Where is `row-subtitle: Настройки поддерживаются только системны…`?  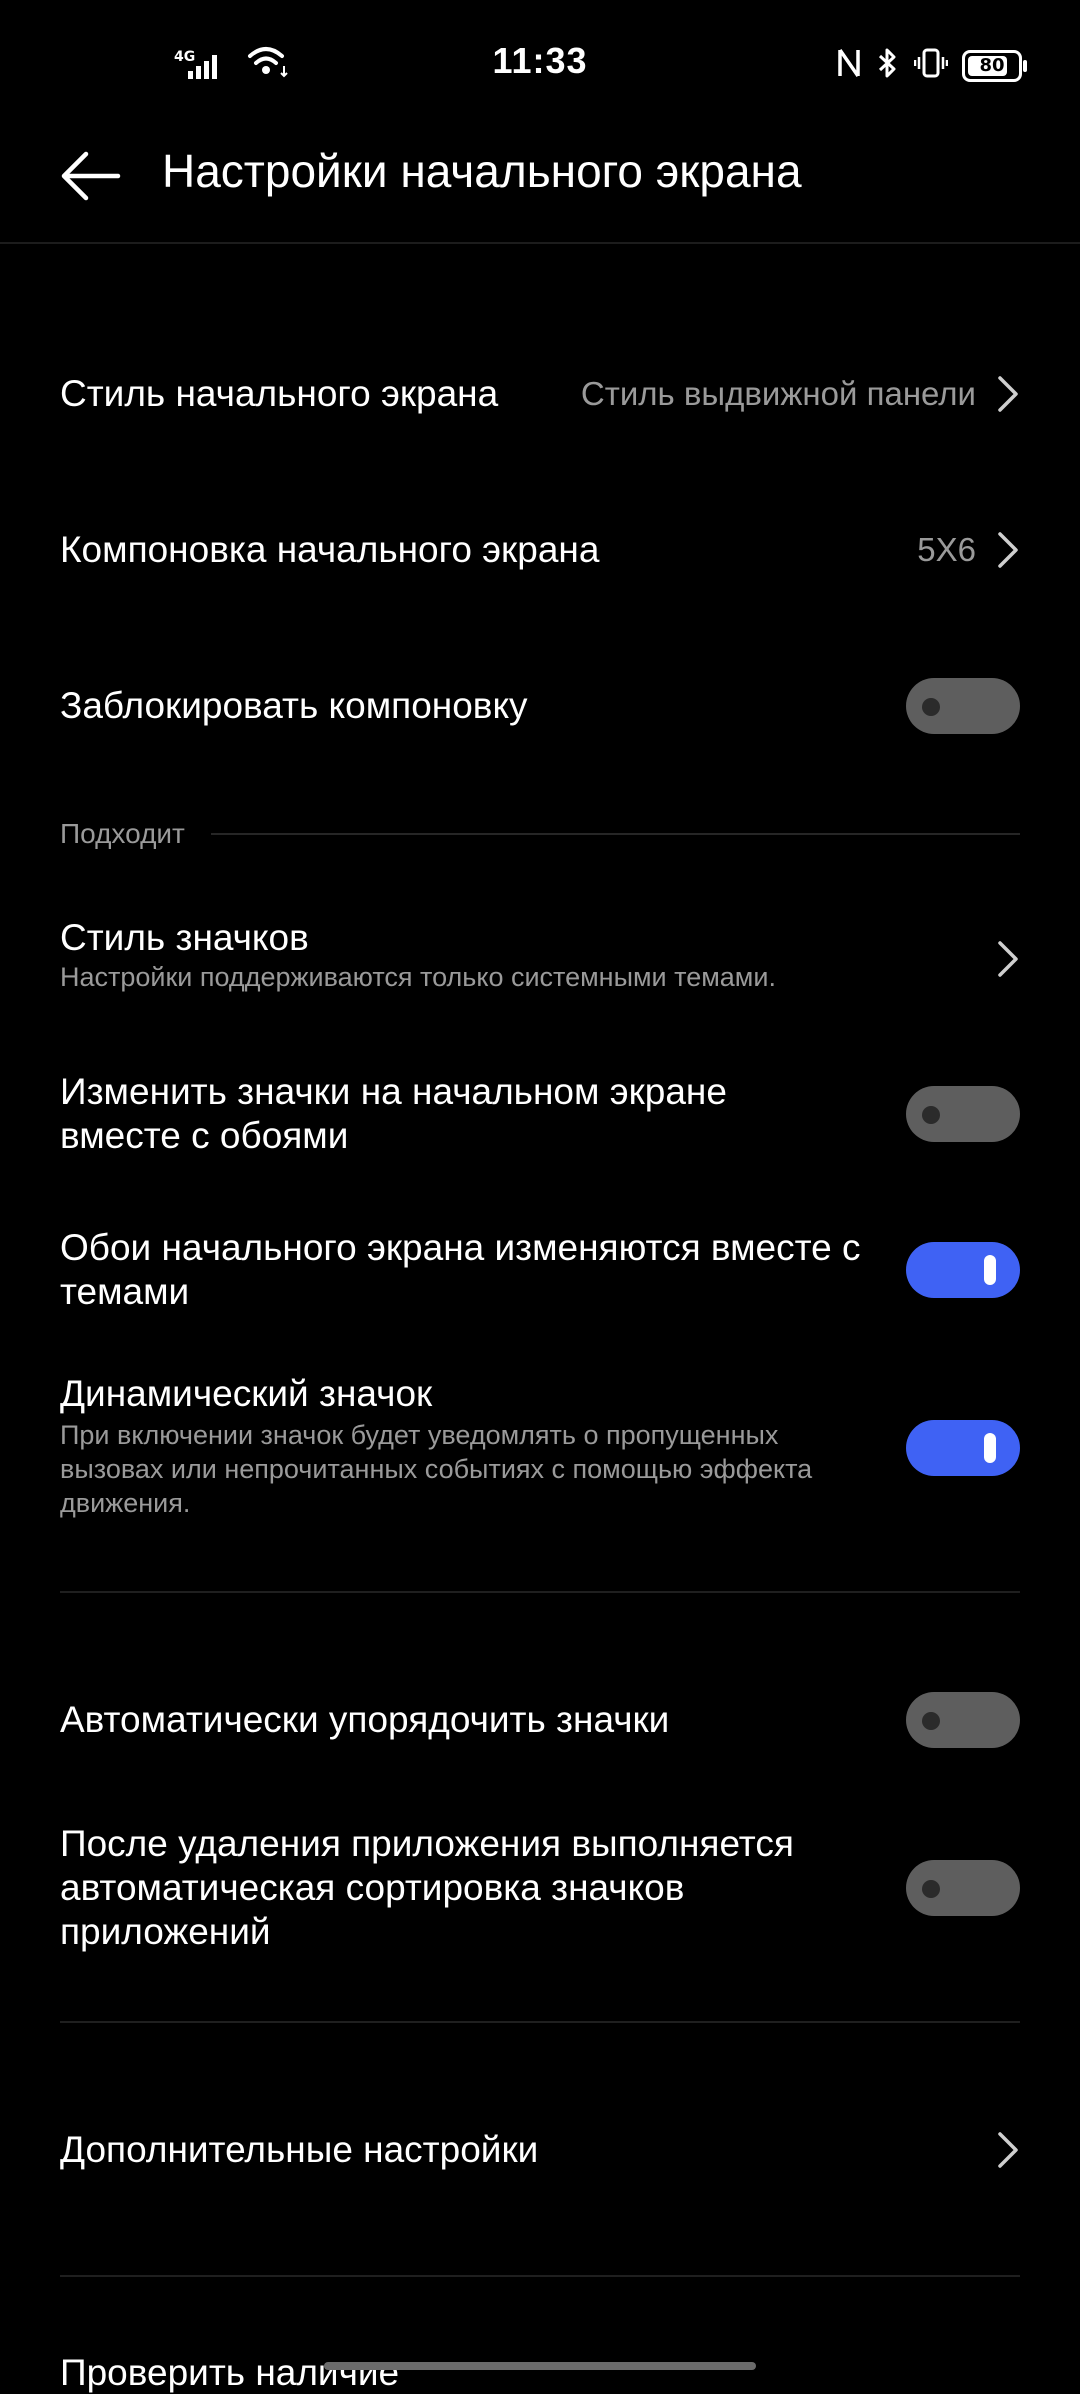
row-subtitle: Настройки поддерживаются только системны… is located at coordinates (418, 977).